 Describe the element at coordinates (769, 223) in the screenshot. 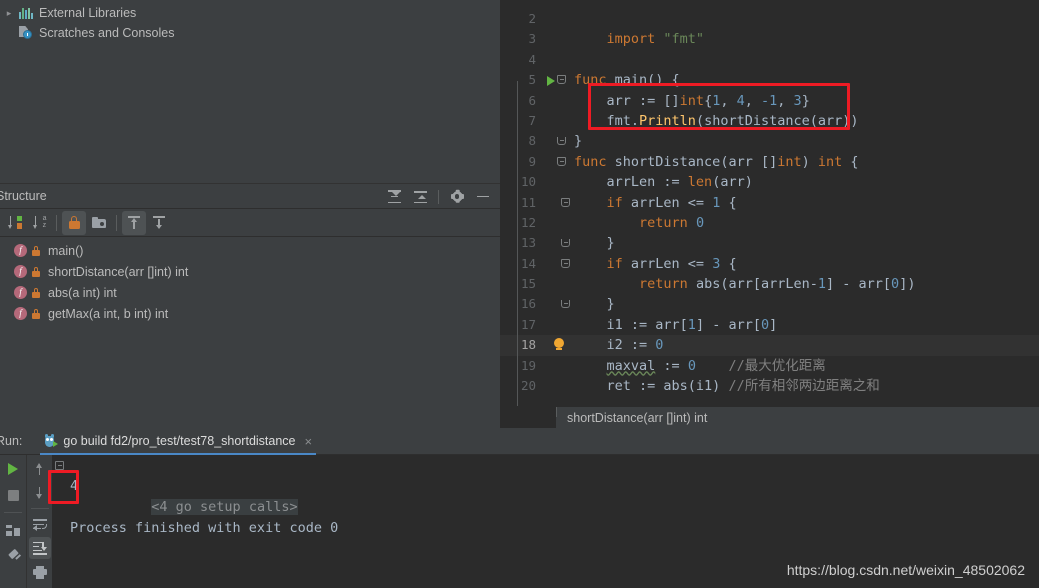

I see `code-line: 12 return 0` at that location.